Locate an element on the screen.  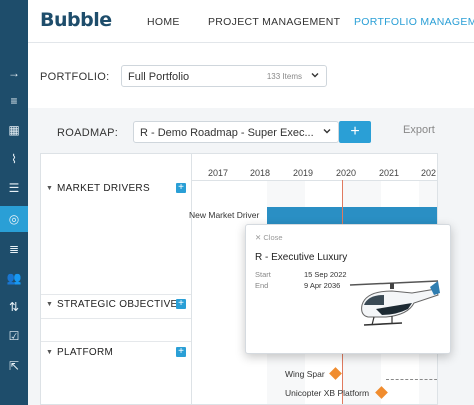
group-market-drivers: ▼ MARKET DRIVERS + is located at coordinates (116, 190).